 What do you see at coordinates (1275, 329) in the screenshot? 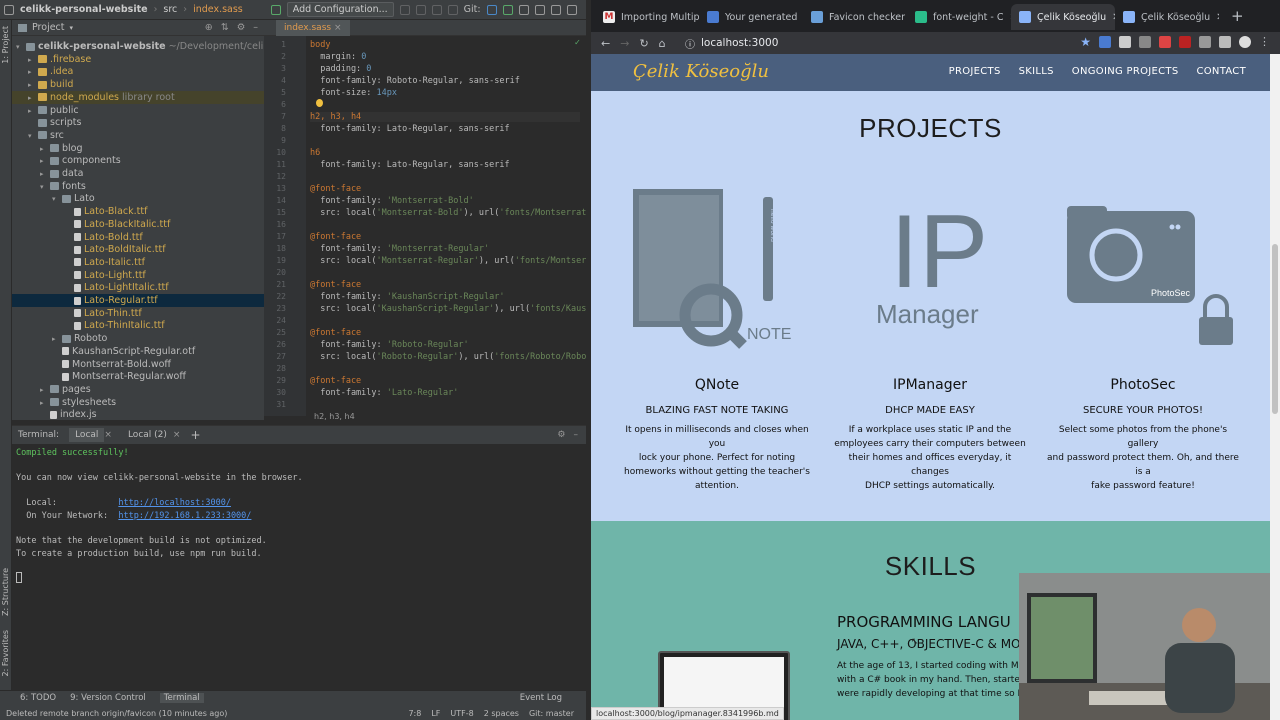
I see `scrollbar-thumb` at bounding box center [1275, 329].